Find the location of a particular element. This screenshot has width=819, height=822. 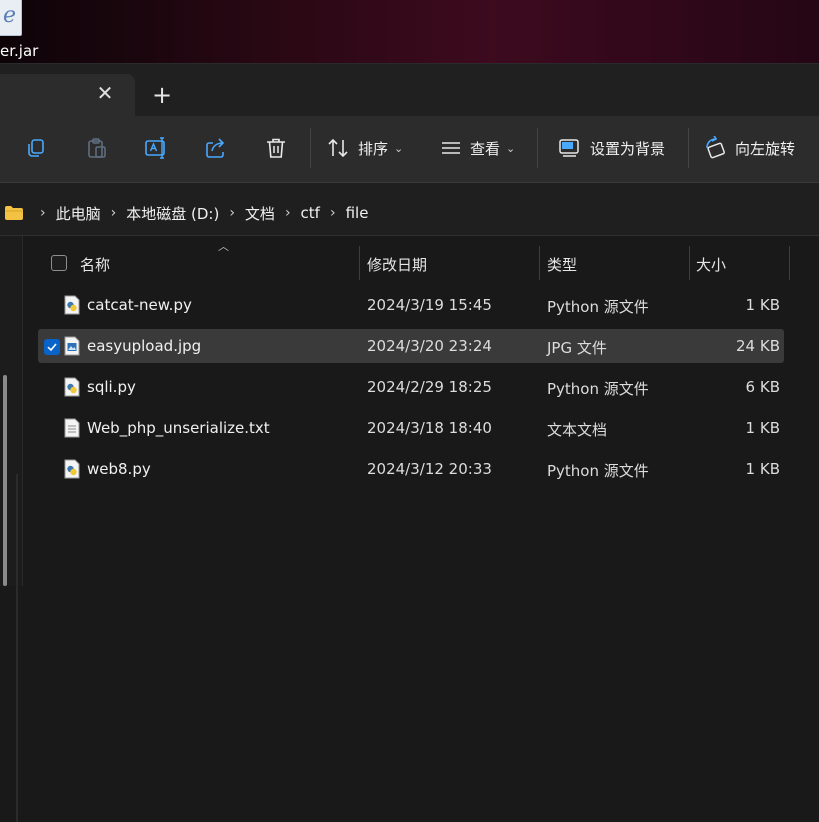

file-name: web8.py is located at coordinates (119, 469).